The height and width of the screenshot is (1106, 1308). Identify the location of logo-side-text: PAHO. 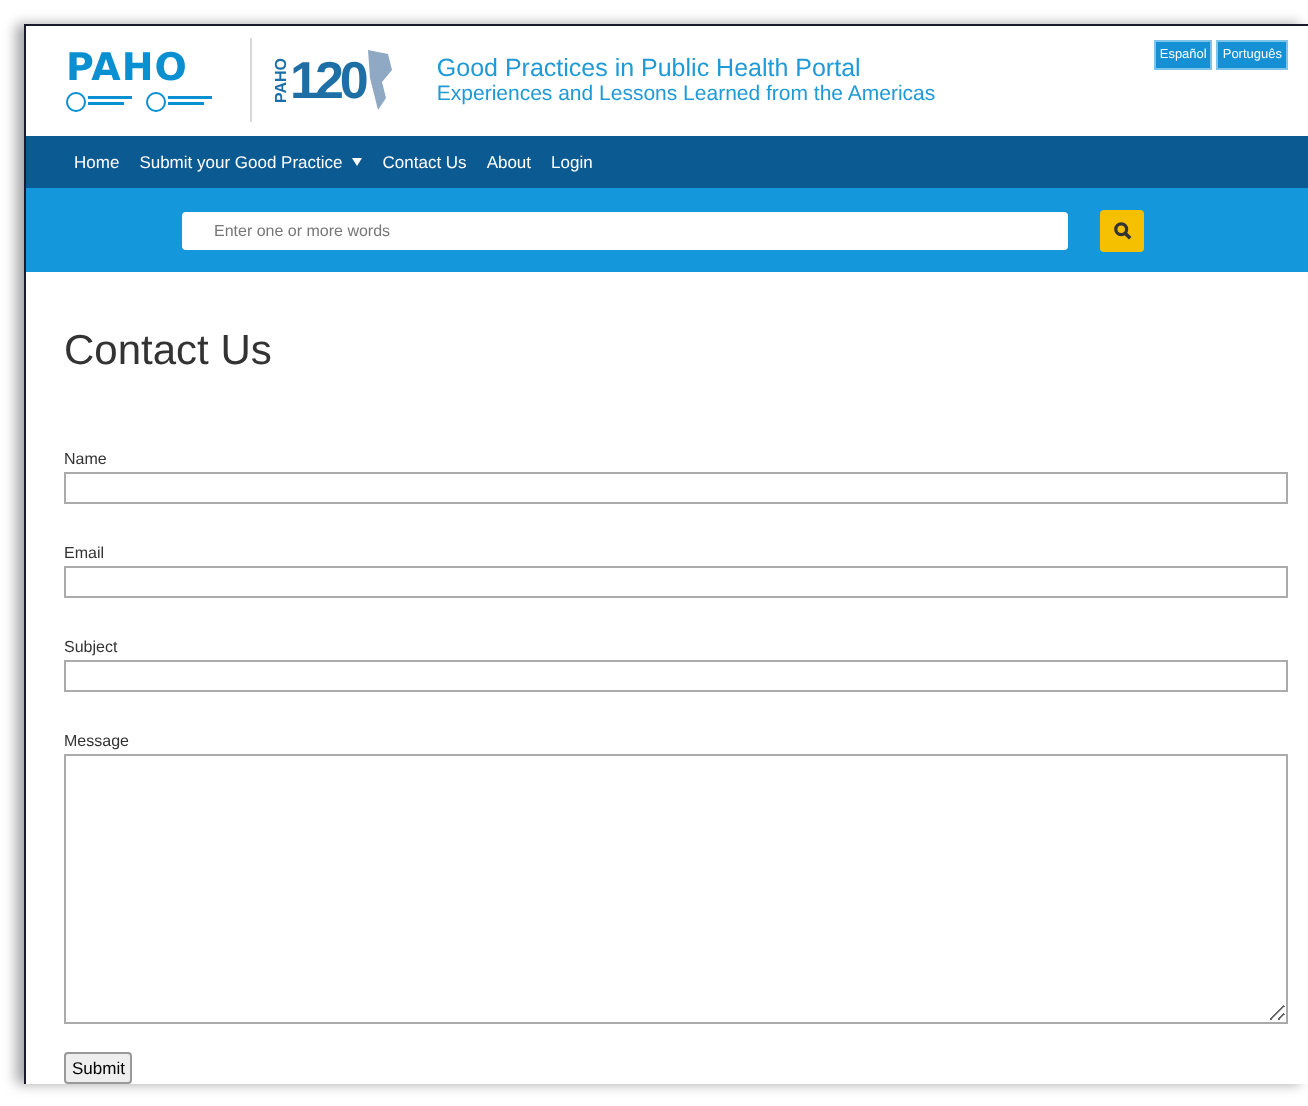
(281, 81).